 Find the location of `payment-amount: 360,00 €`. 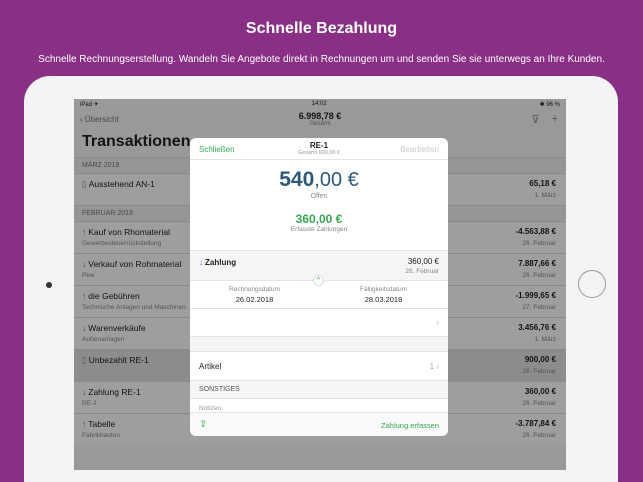

payment-amount: 360,00 € is located at coordinates (423, 261).